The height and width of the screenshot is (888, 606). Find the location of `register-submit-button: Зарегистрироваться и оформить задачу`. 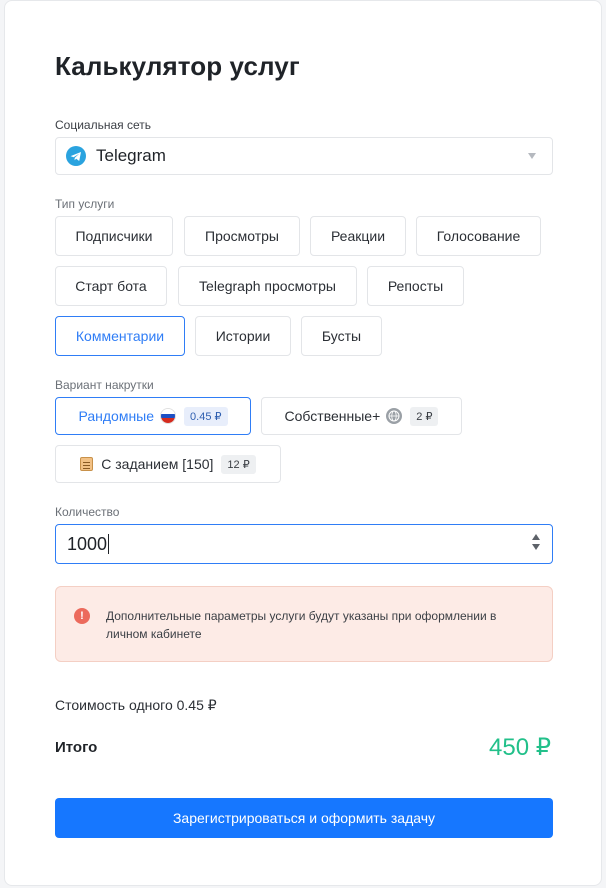

register-submit-button: Зарегистрироваться и оформить задачу is located at coordinates (304, 818).